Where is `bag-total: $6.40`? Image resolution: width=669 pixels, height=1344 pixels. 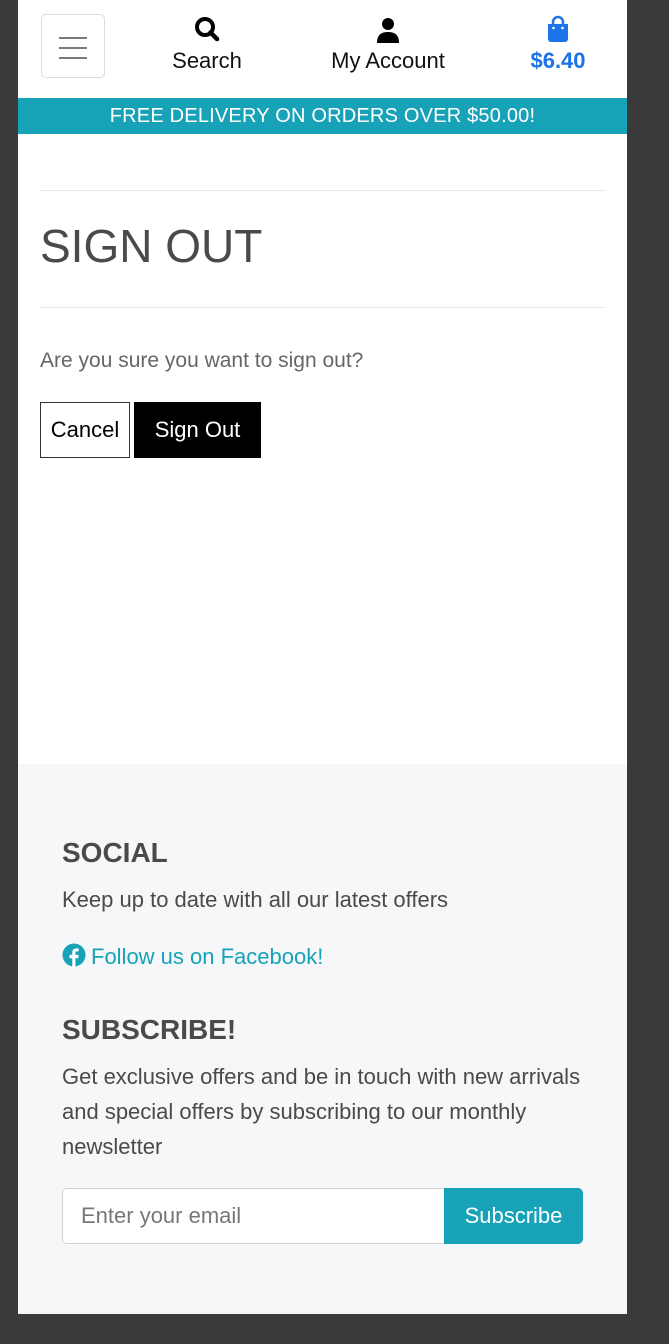 bag-total: $6.40 is located at coordinates (558, 60).